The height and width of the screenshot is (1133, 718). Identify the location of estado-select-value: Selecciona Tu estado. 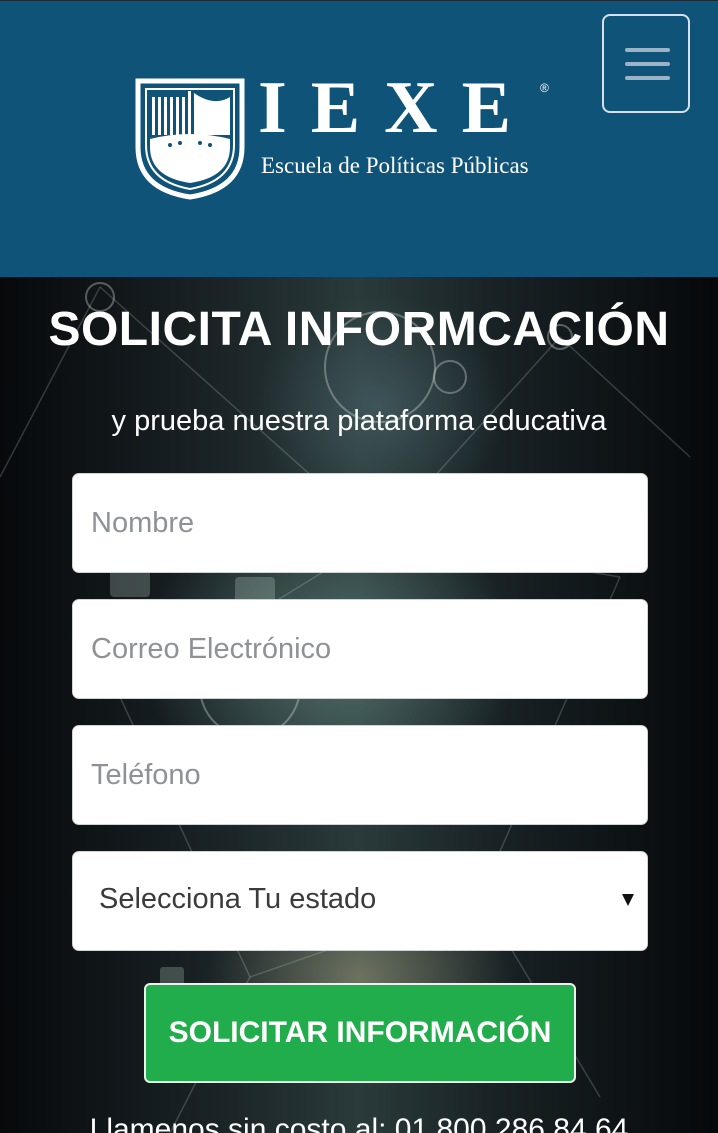
(238, 899).